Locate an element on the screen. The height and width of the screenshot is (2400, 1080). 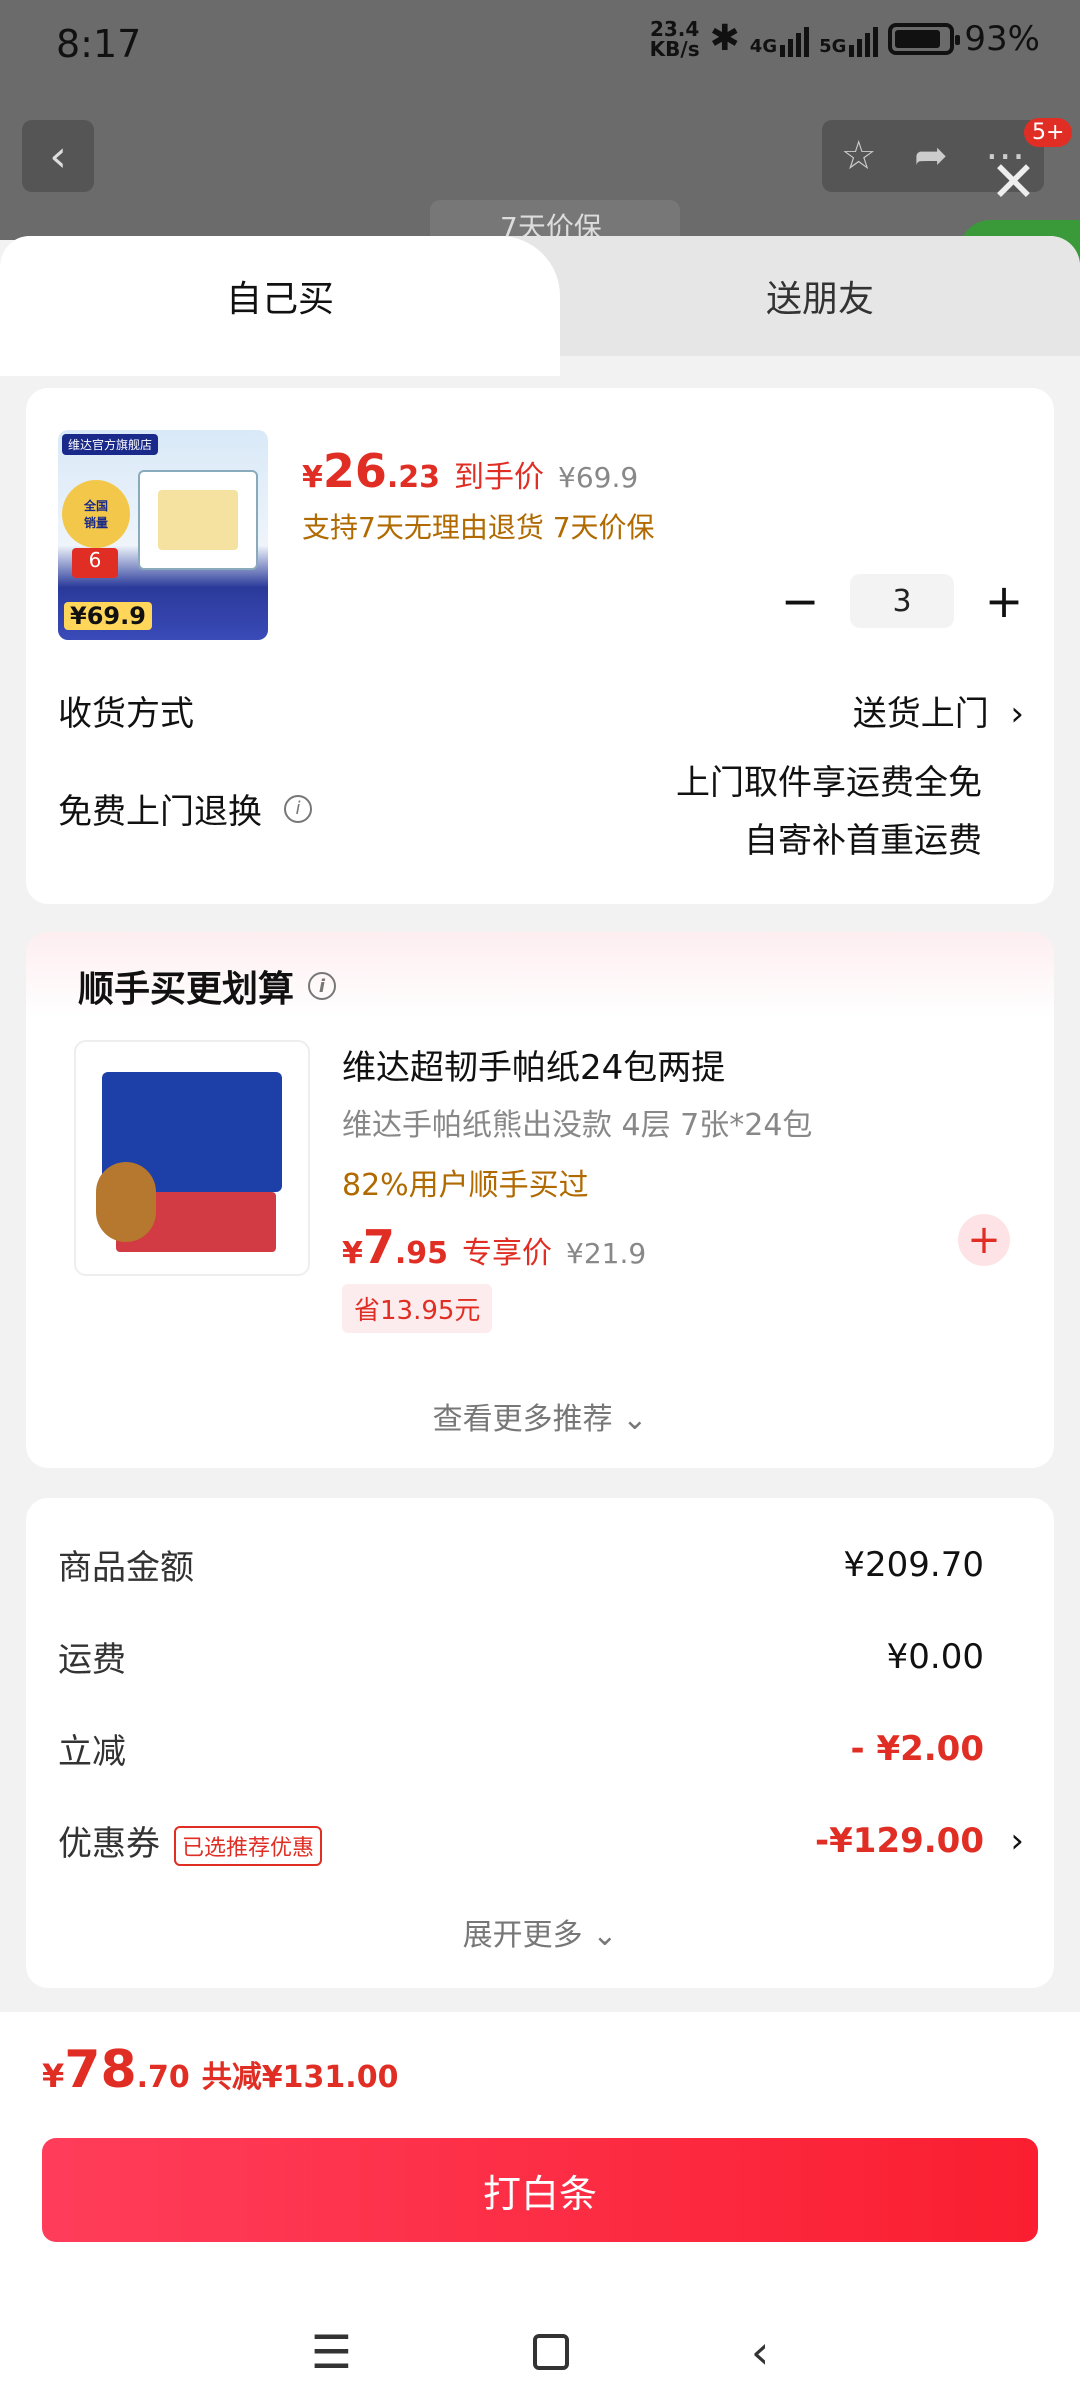
recommend-rate: 82%用户顺手买过 is located at coordinates (465, 1185).